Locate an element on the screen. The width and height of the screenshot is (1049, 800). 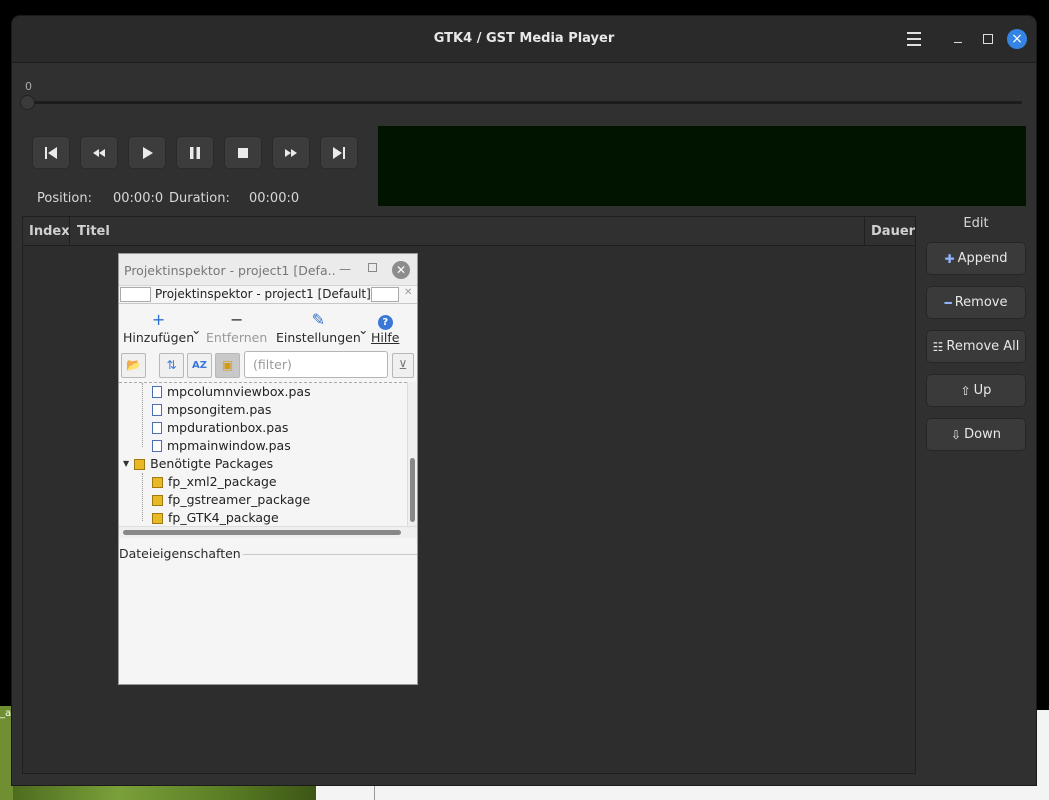
column-header-duration: Dauer is located at coordinates (893, 231).